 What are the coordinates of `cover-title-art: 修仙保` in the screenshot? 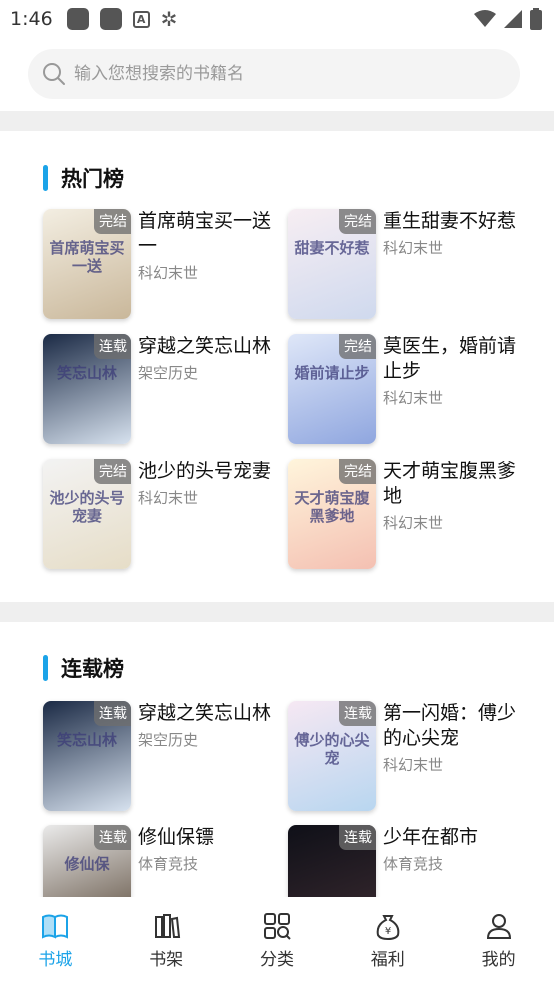 It's located at (87, 864).